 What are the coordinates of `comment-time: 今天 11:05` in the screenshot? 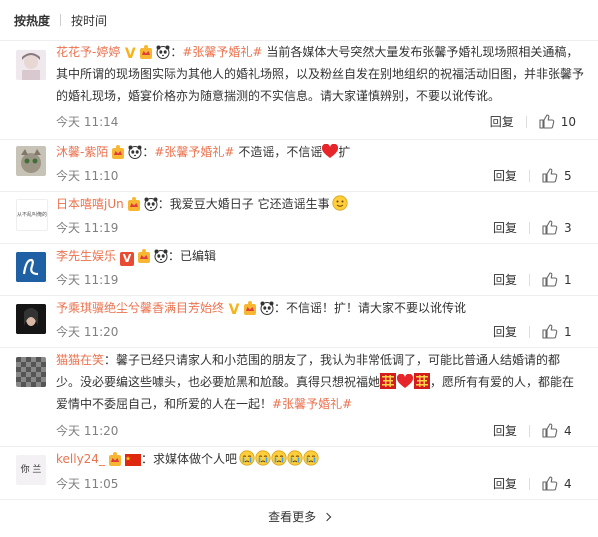 It's located at (87, 484).